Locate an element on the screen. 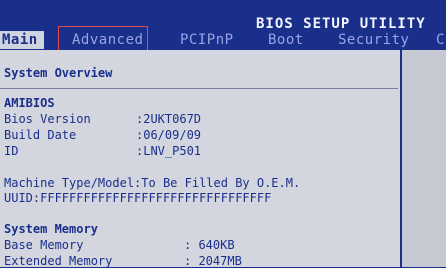  tab-main: Main is located at coordinates (22, 40).